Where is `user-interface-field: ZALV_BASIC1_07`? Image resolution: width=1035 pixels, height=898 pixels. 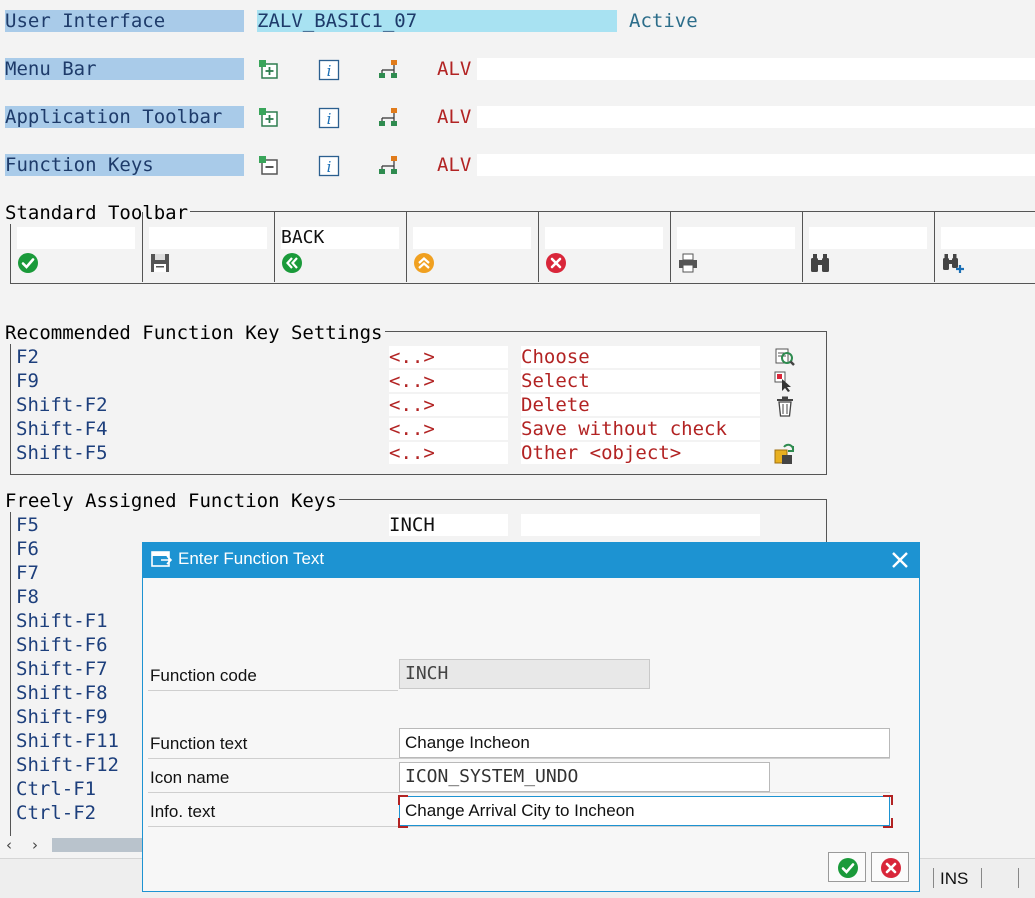
user-interface-field: ZALV_BASIC1_07 is located at coordinates (437, 21).